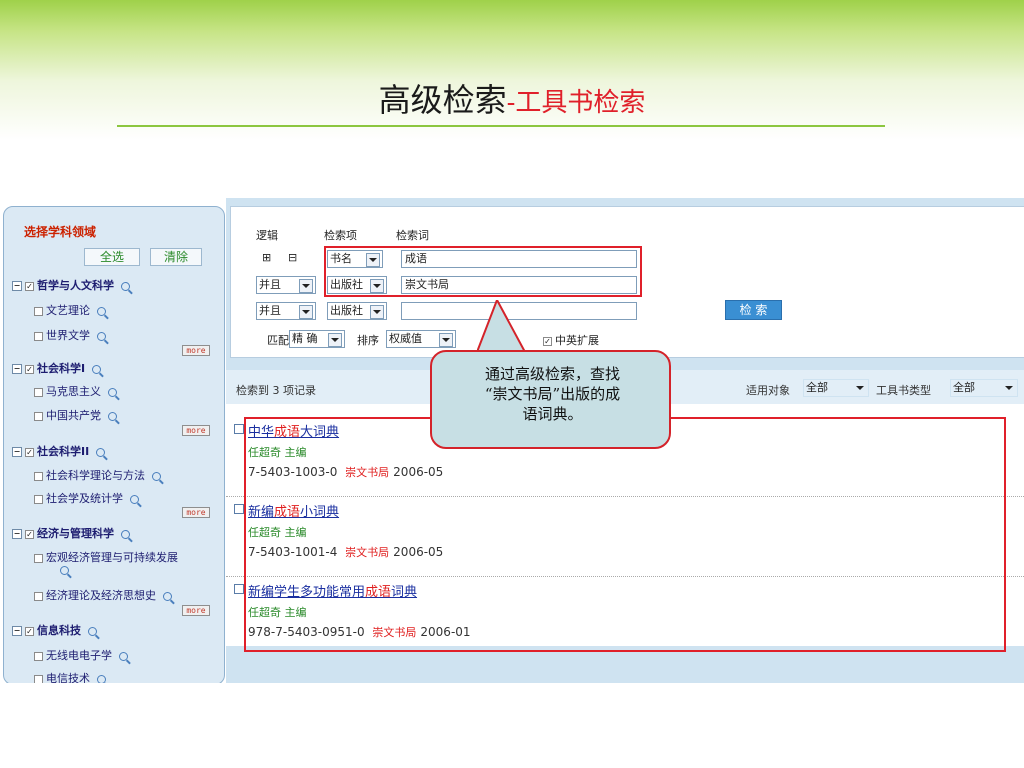  I want to click on annotation-callout: 通过高级检索，查找 “崇文书局”出版的成 语词典。, so click(550, 399).